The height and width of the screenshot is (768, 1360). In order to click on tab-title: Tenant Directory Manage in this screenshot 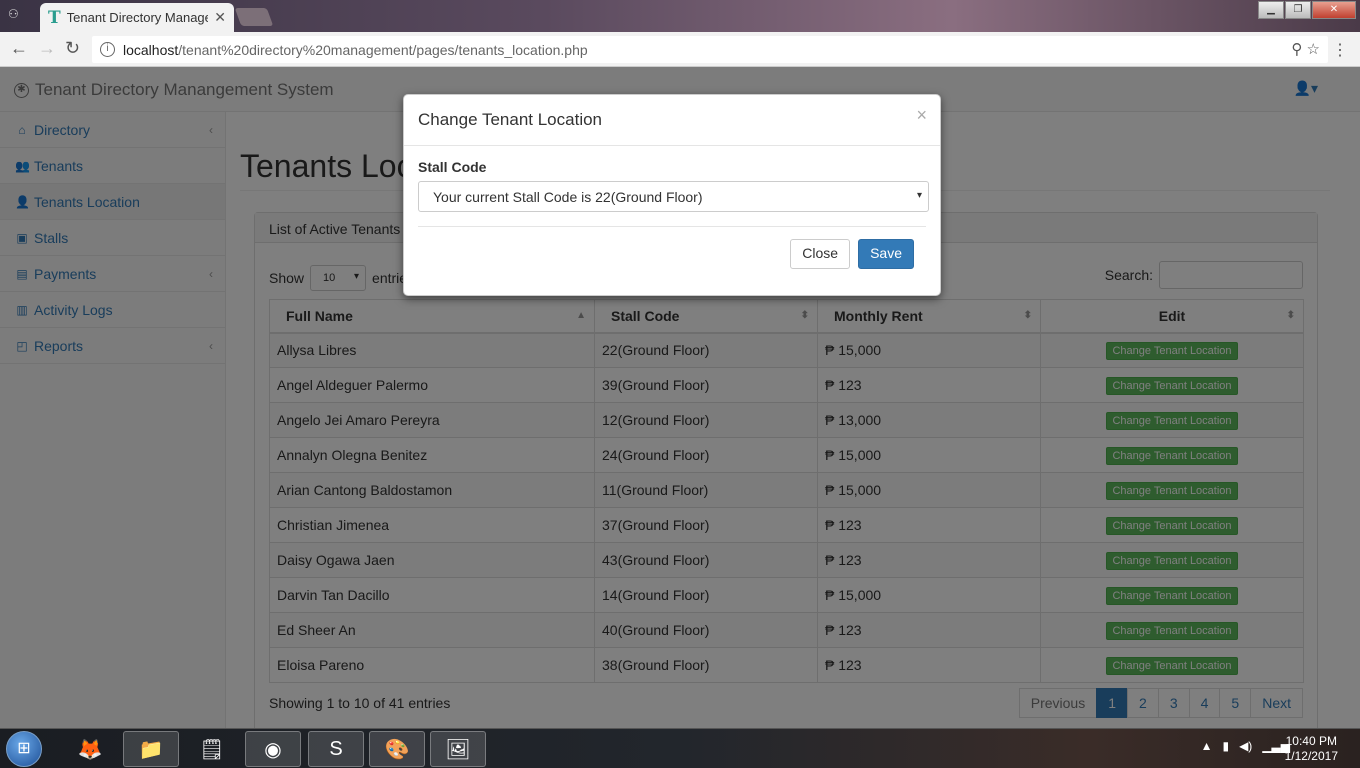, I will do `click(137, 17)`.